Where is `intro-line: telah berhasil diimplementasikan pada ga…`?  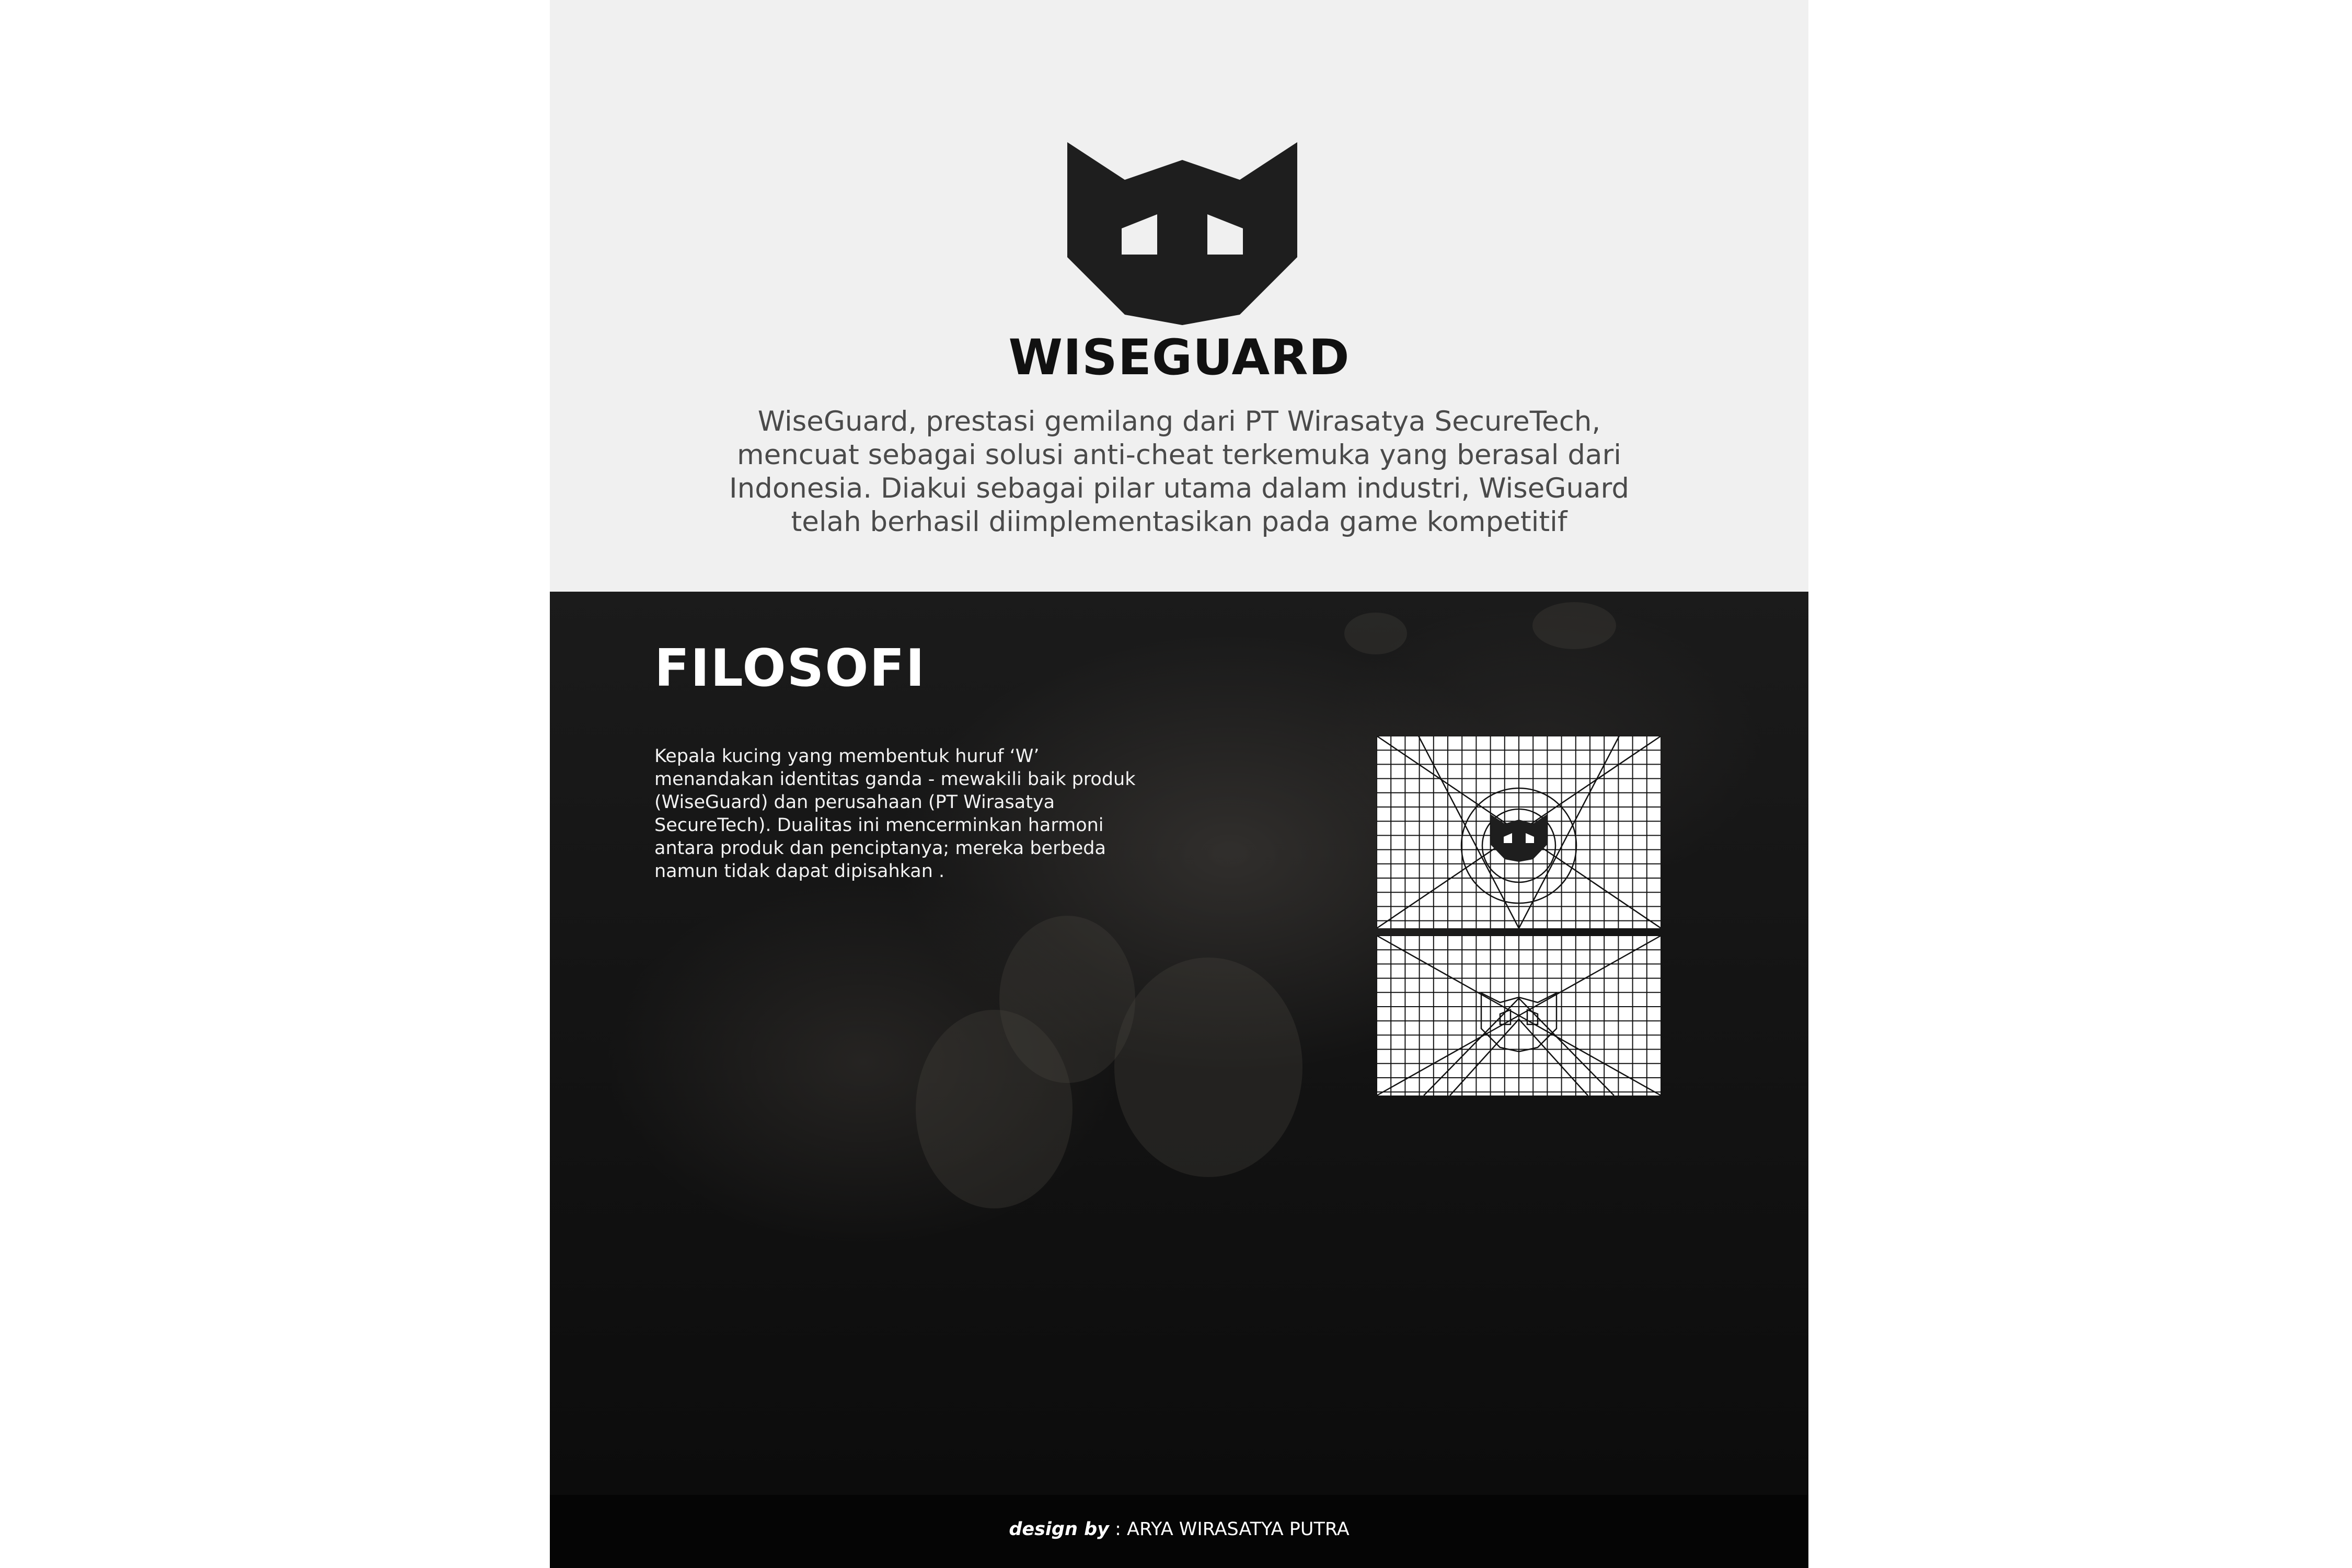 intro-line: telah berhasil diimplementasikan pada ga… is located at coordinates (1179, 522).